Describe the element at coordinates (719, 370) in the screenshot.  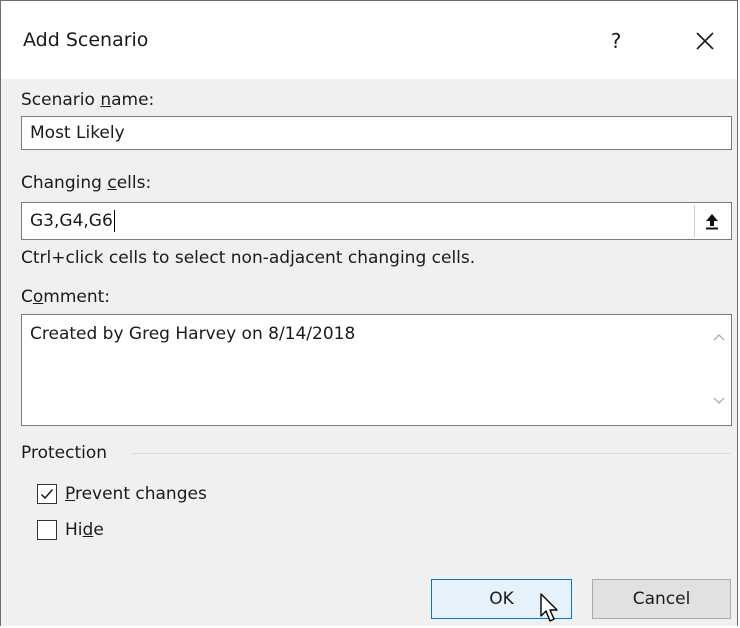
I see `comment-scrollbar` at that location.